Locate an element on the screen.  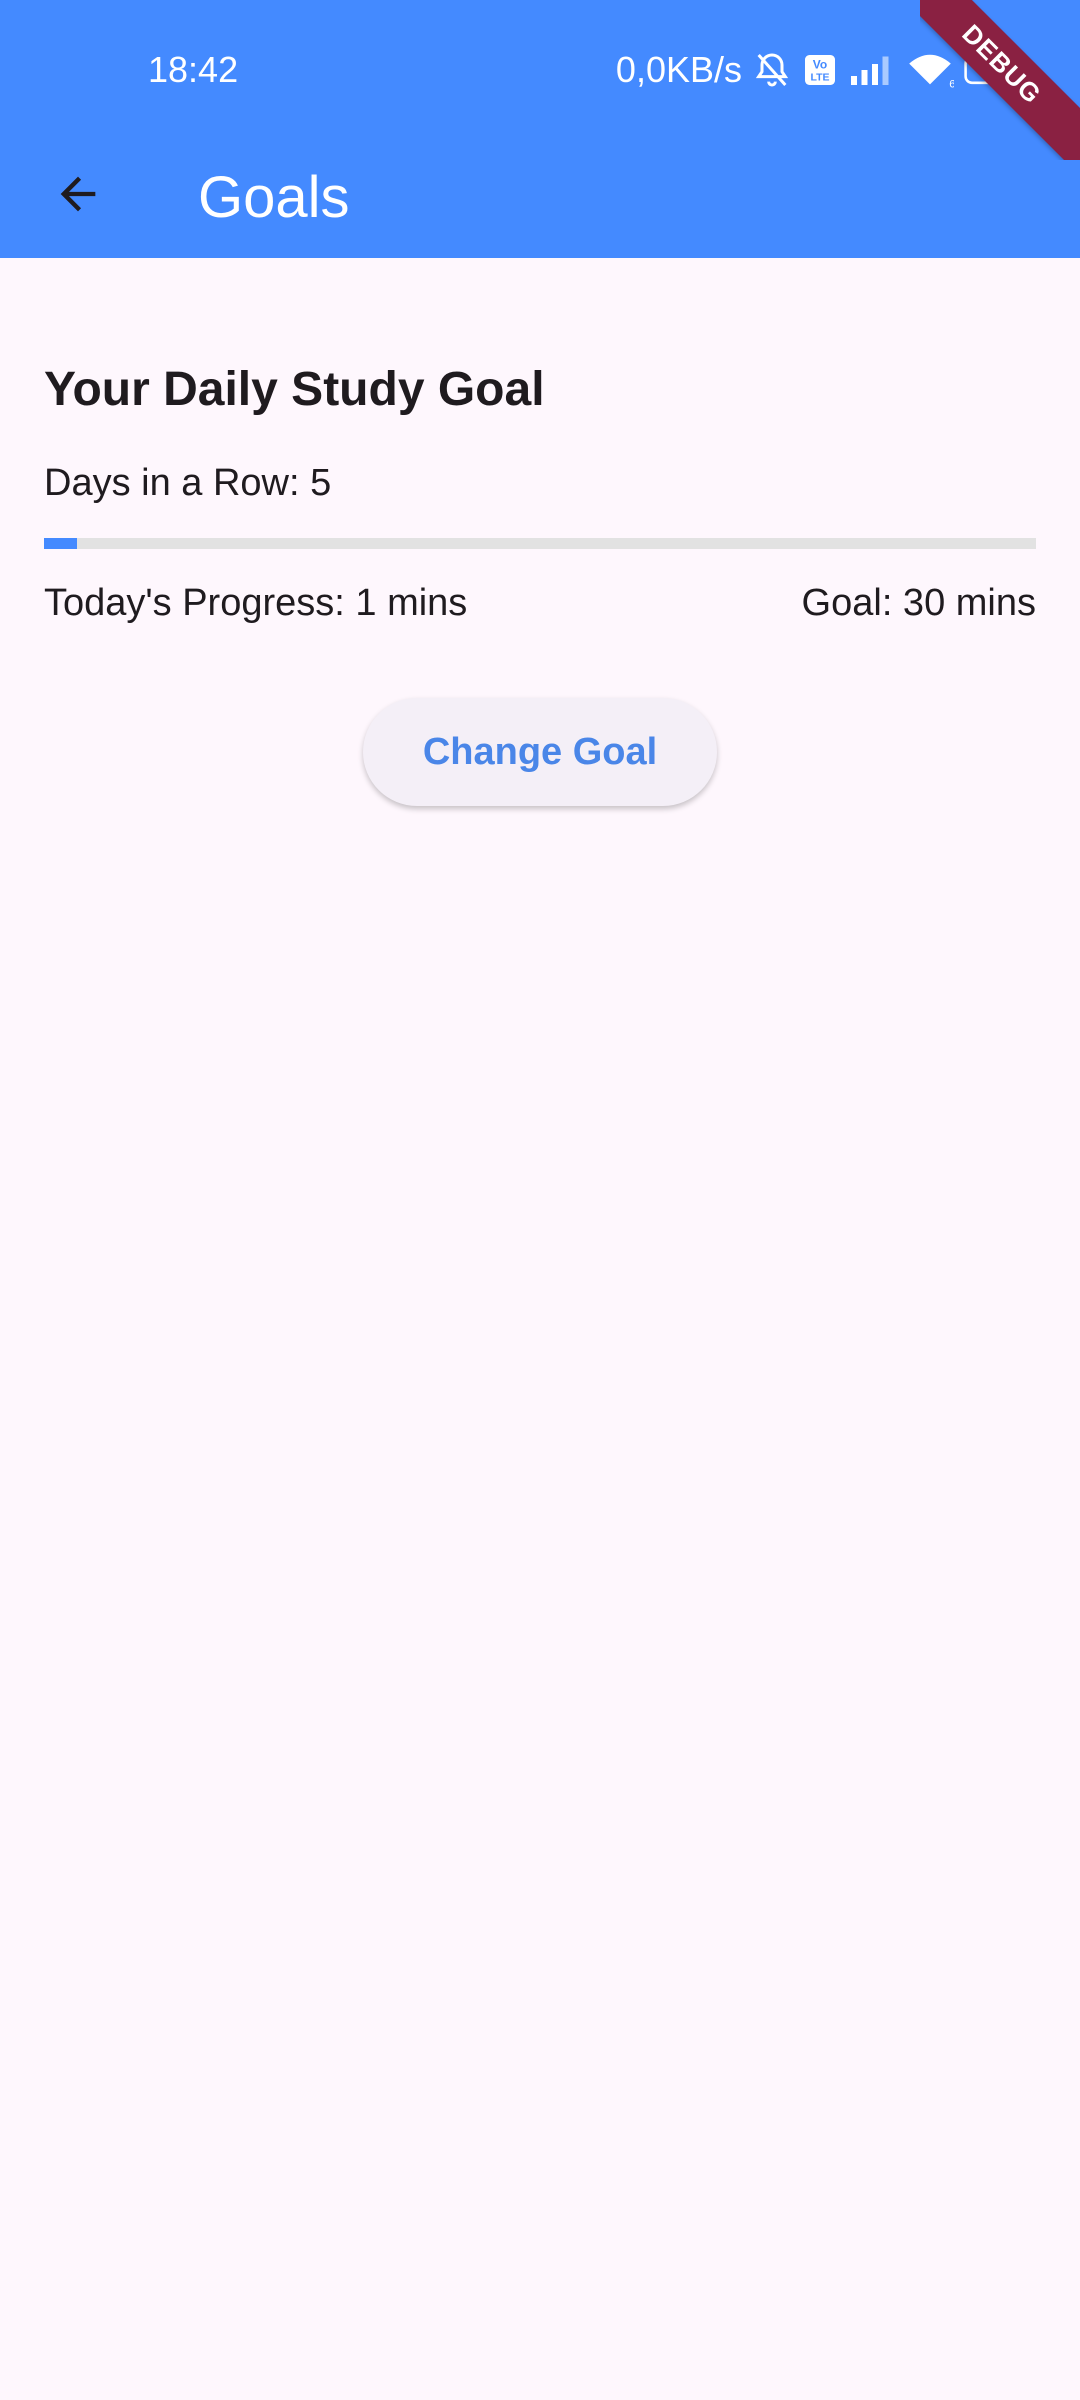
goal-title: Your Daily Study Goal is located at coordinates (294, 389).